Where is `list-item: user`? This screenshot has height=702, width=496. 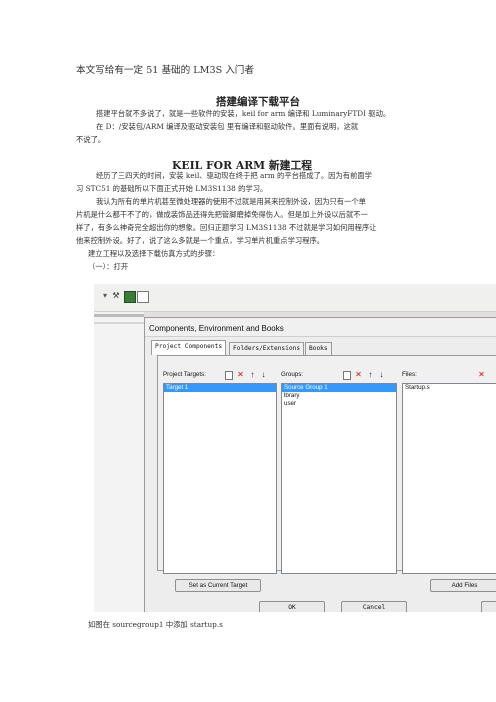
list-item: user is located at coordinates (339, 404).